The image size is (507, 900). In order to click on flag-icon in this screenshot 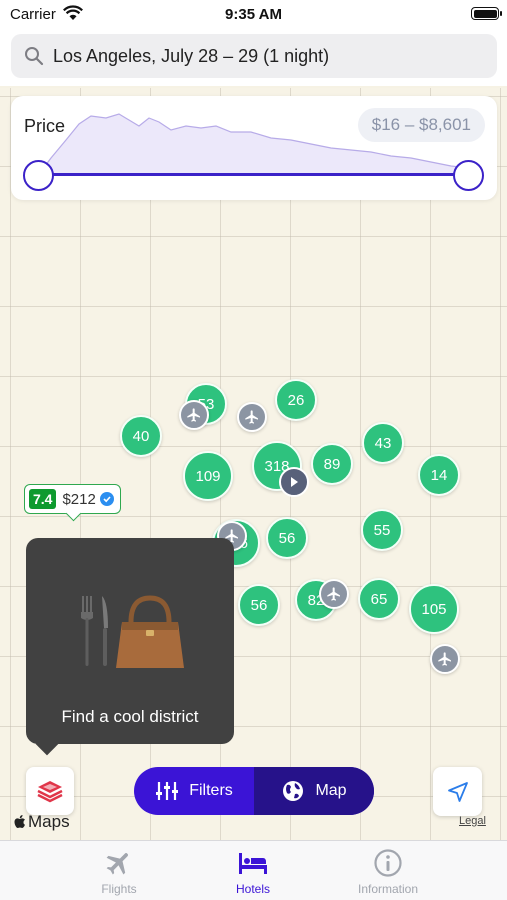, I will do `click(294, 482)`.